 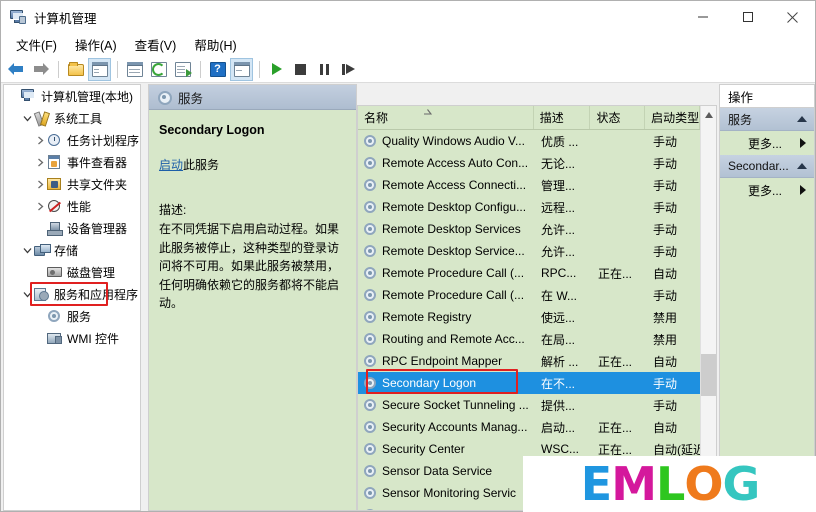 I want to click on column-header-label: 状态, so click(x=608, y=118).